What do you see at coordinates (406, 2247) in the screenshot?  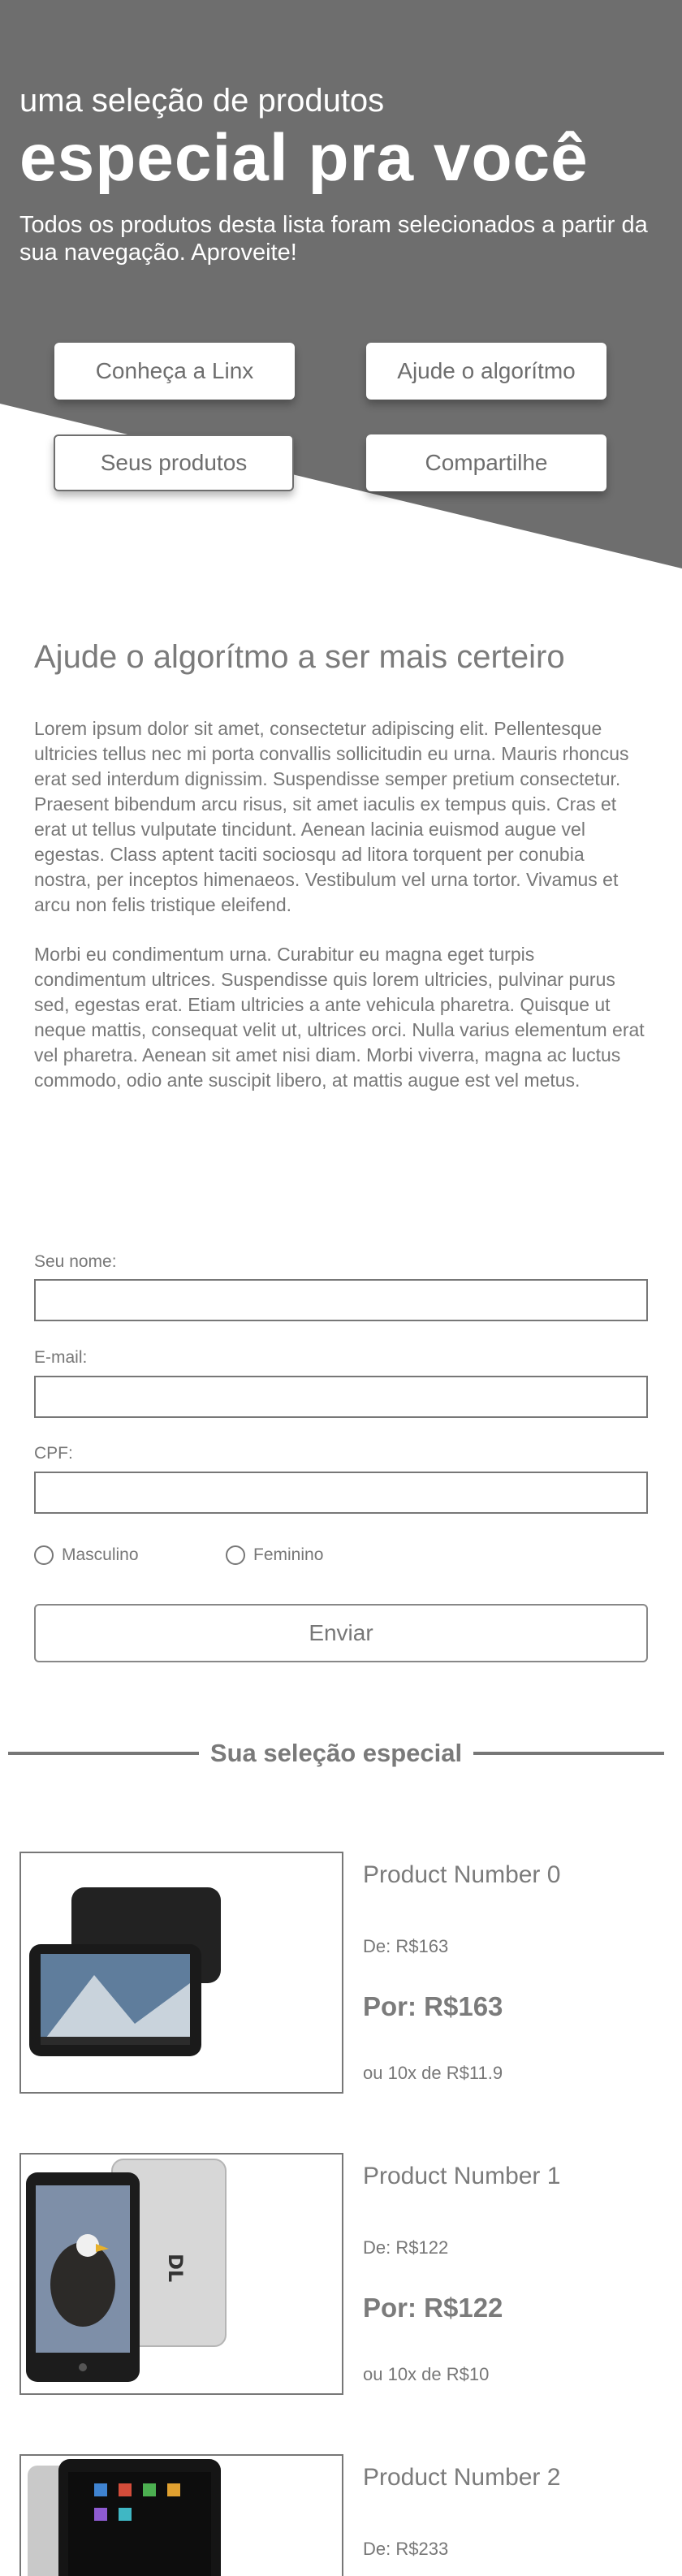 I see `product-old-price: De: R$122` at bounding box center [406, 2247].